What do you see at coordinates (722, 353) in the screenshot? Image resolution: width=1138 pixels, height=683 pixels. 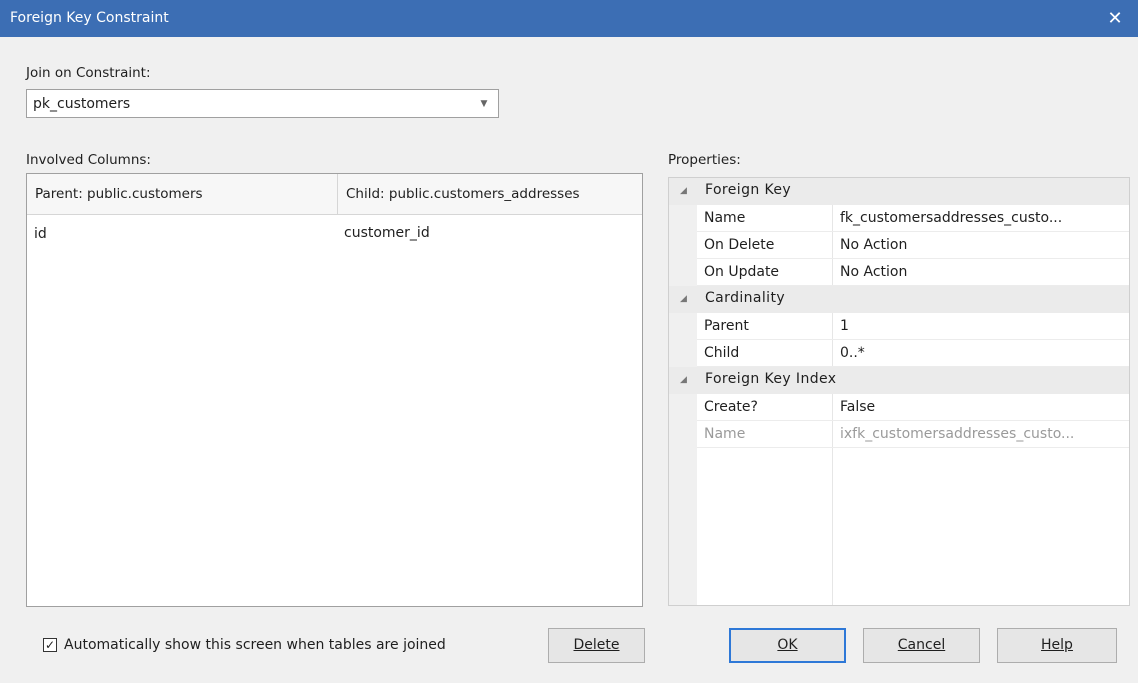 I see `property-key: Child` at bounding box center [722, 353].